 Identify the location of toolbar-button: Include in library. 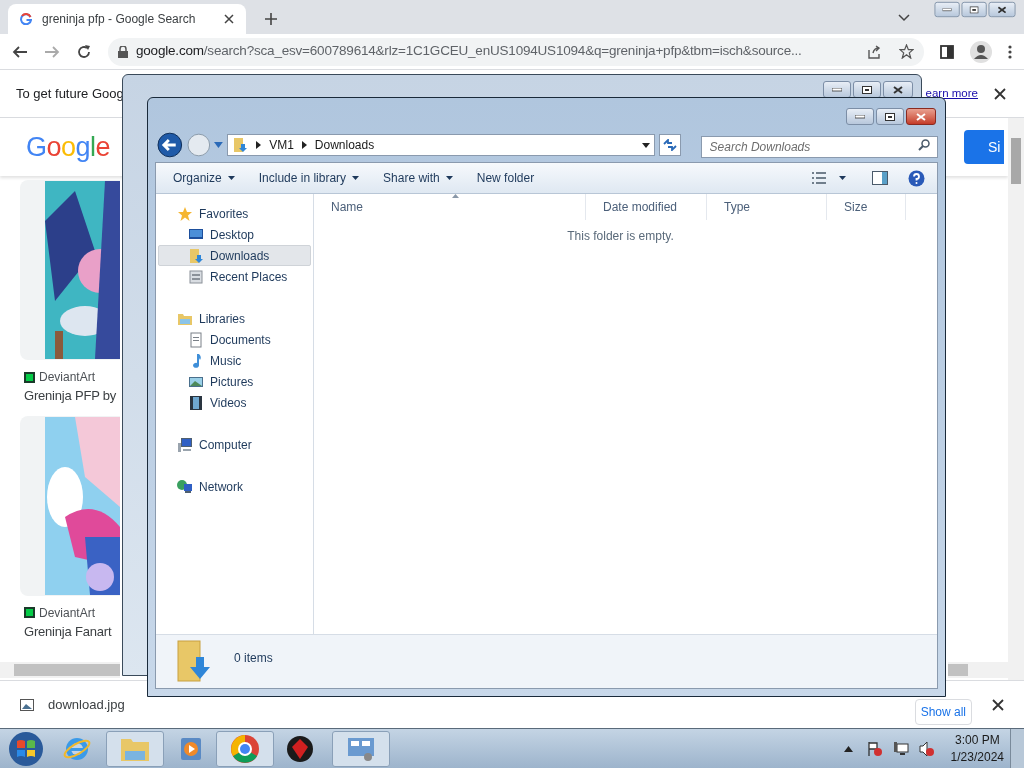
(309, 178).